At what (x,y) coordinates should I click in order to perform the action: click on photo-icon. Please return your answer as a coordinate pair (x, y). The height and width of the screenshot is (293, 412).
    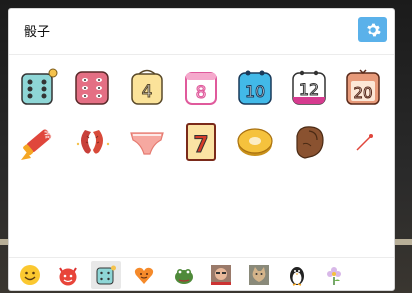
    Looking at the image, I should click on (221, 275).